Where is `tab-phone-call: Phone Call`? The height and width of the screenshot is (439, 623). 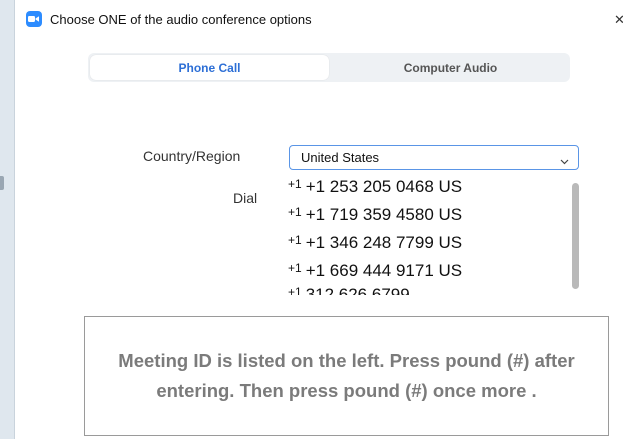
tab-phone-call: Phone Call is located at coordinates (209, 67).